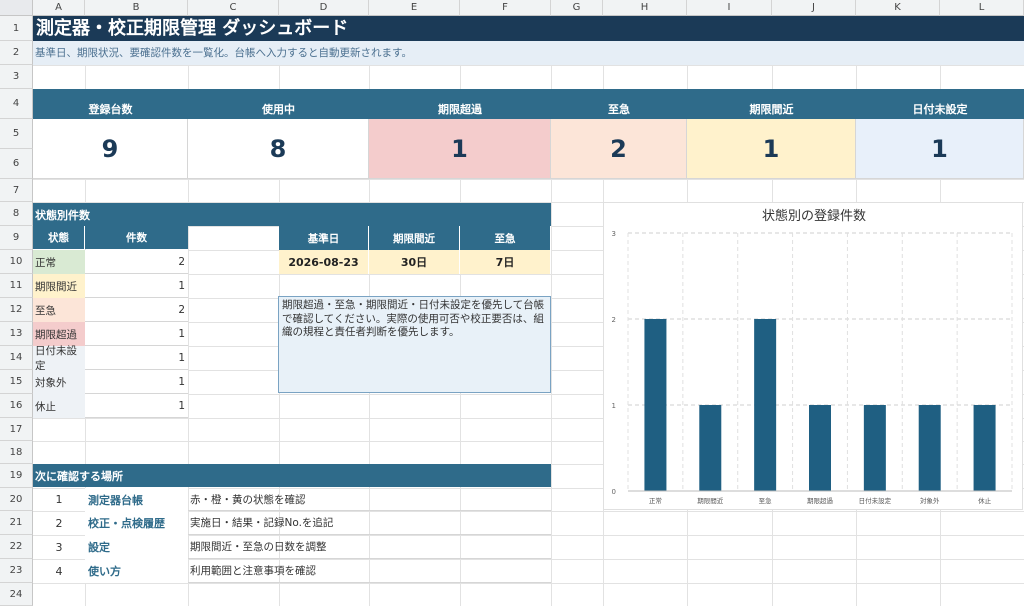  What do you see at coordinates (59, 358) in the screenshot?
I see `status-label: 日付未設定` at bounding box center [59, 358].